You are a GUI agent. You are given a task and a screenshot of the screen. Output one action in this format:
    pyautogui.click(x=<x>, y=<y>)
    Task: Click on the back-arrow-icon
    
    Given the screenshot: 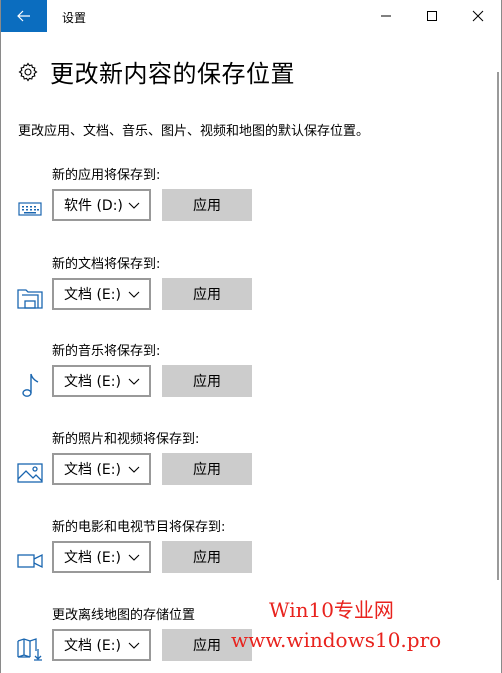 What is the action you would take?
    pyautogui.click(x=23, y=16)
    